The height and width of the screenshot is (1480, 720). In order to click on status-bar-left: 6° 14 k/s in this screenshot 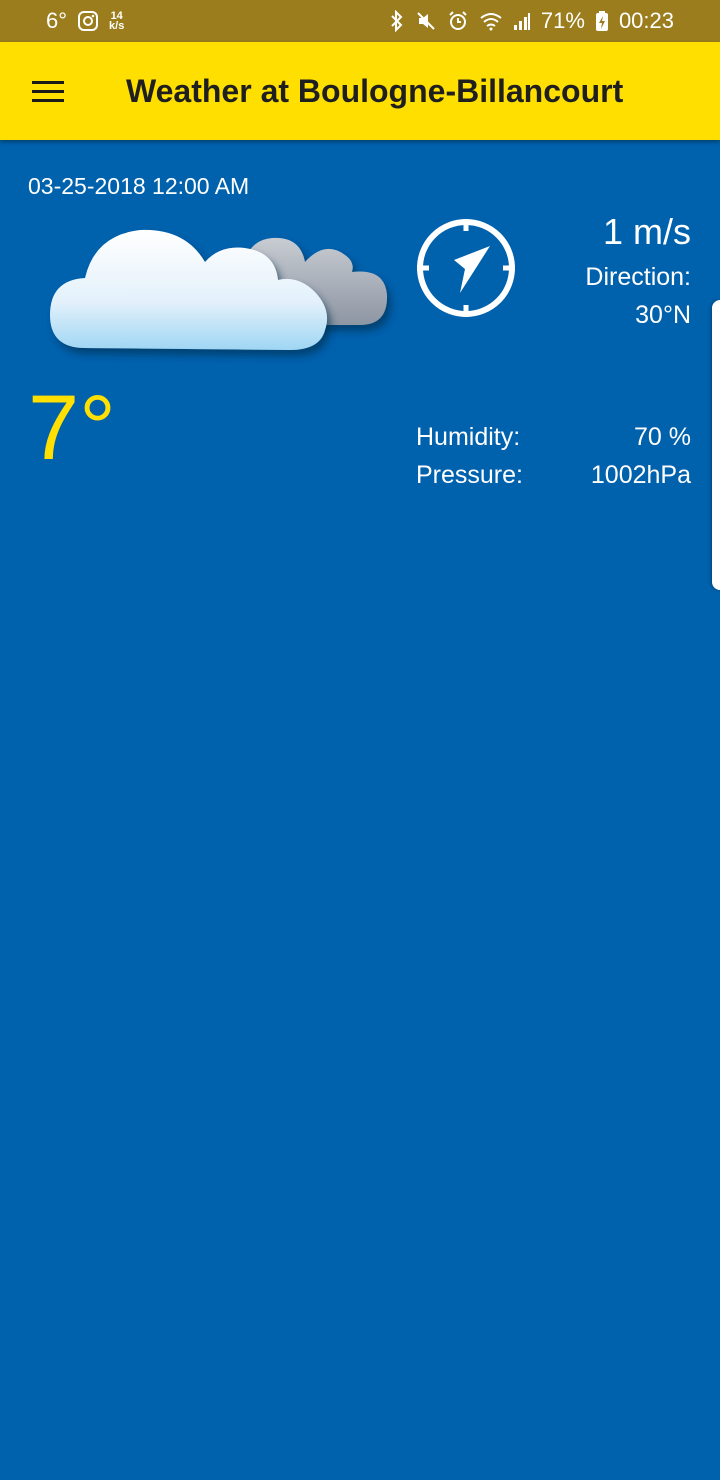, I will do `click(85, 21)`.